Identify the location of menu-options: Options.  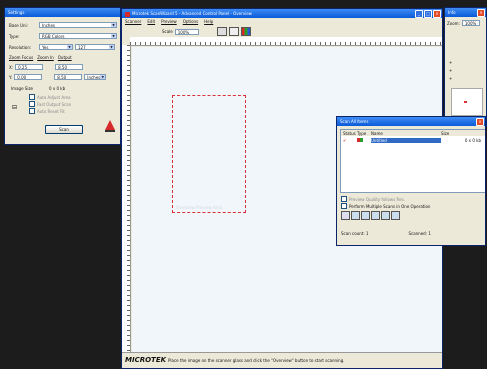
(190, 21).